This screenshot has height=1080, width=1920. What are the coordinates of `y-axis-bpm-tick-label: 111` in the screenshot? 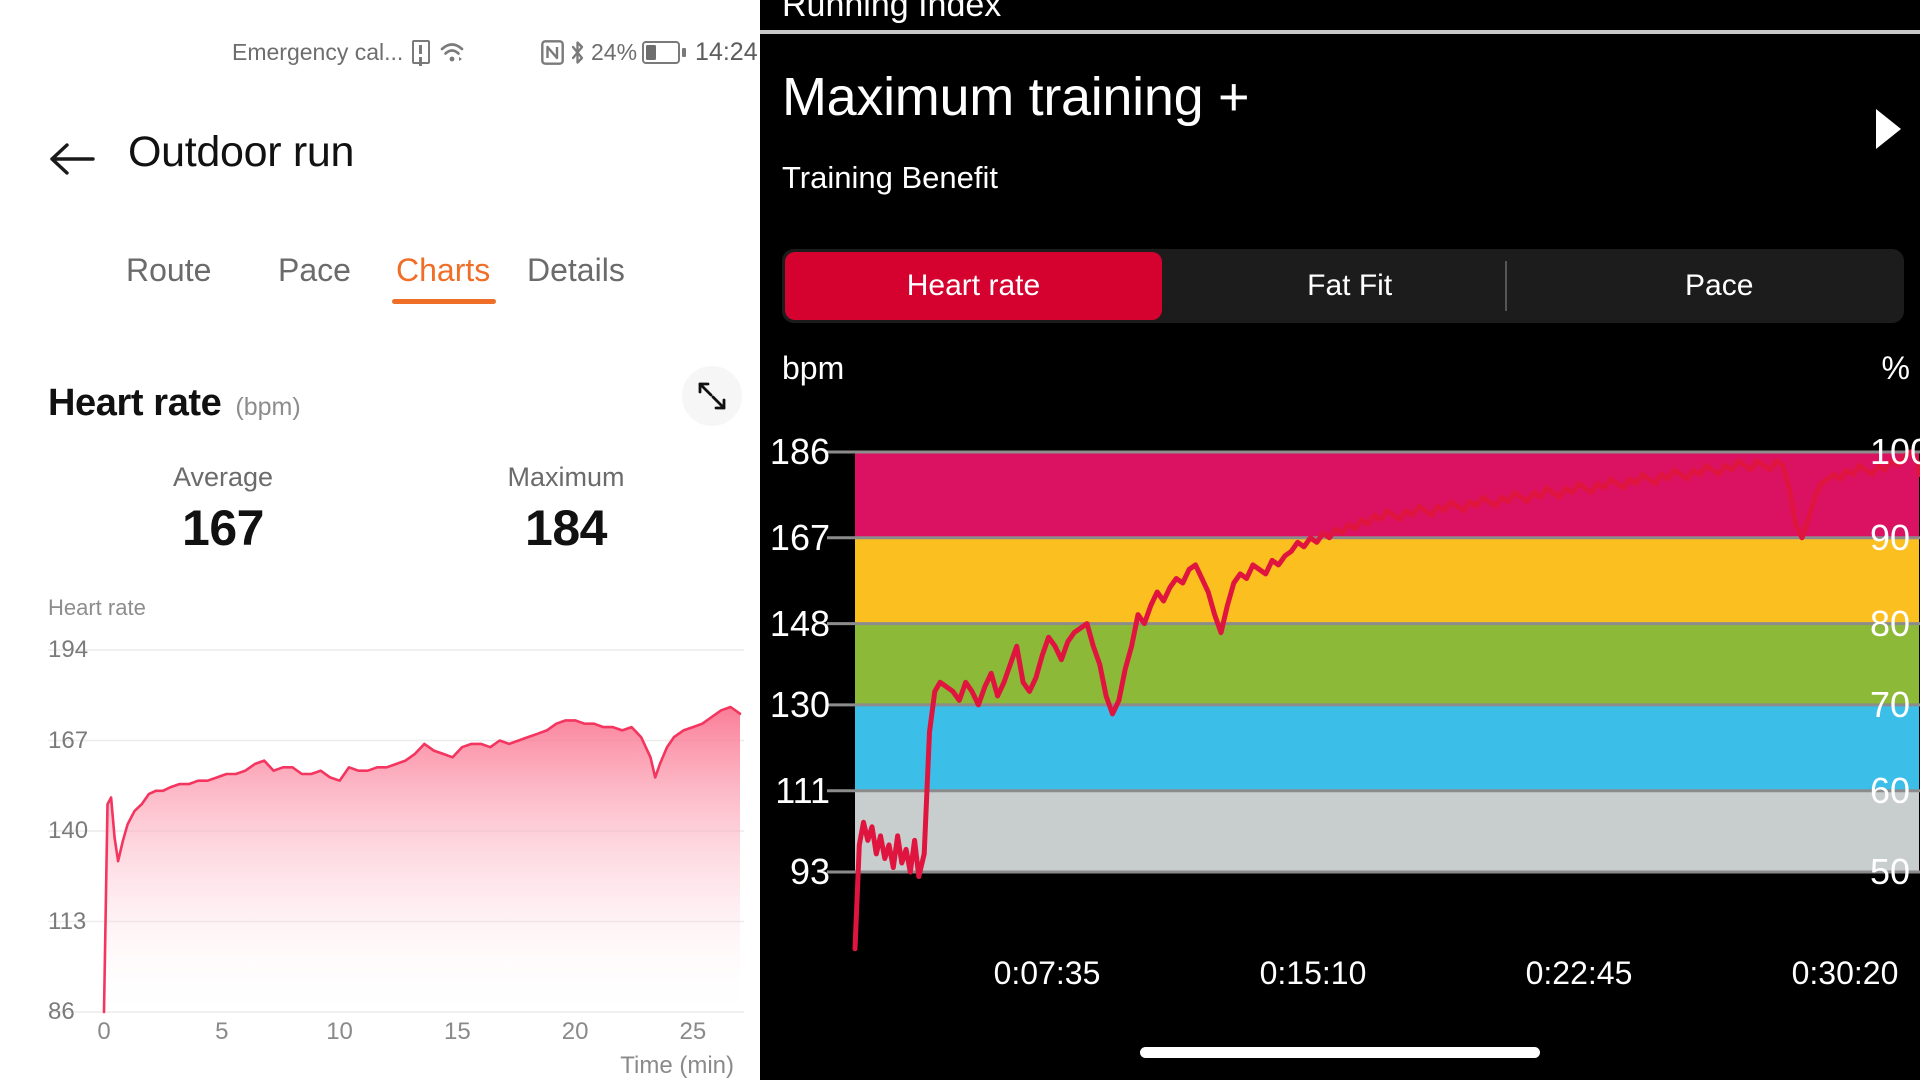 It's located at (802, 790).